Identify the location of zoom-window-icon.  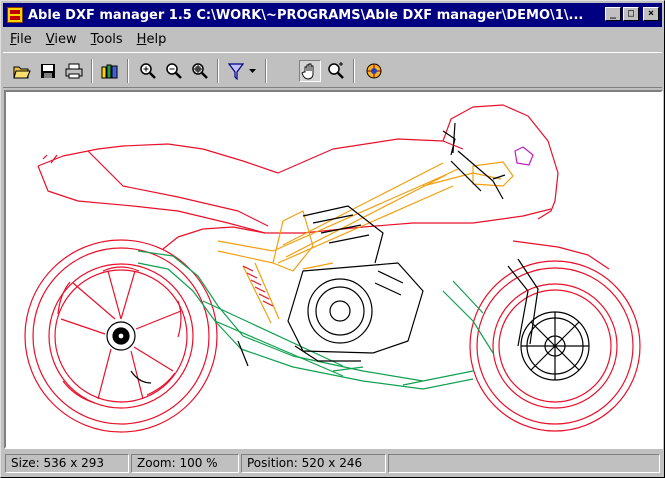
(336, 70).